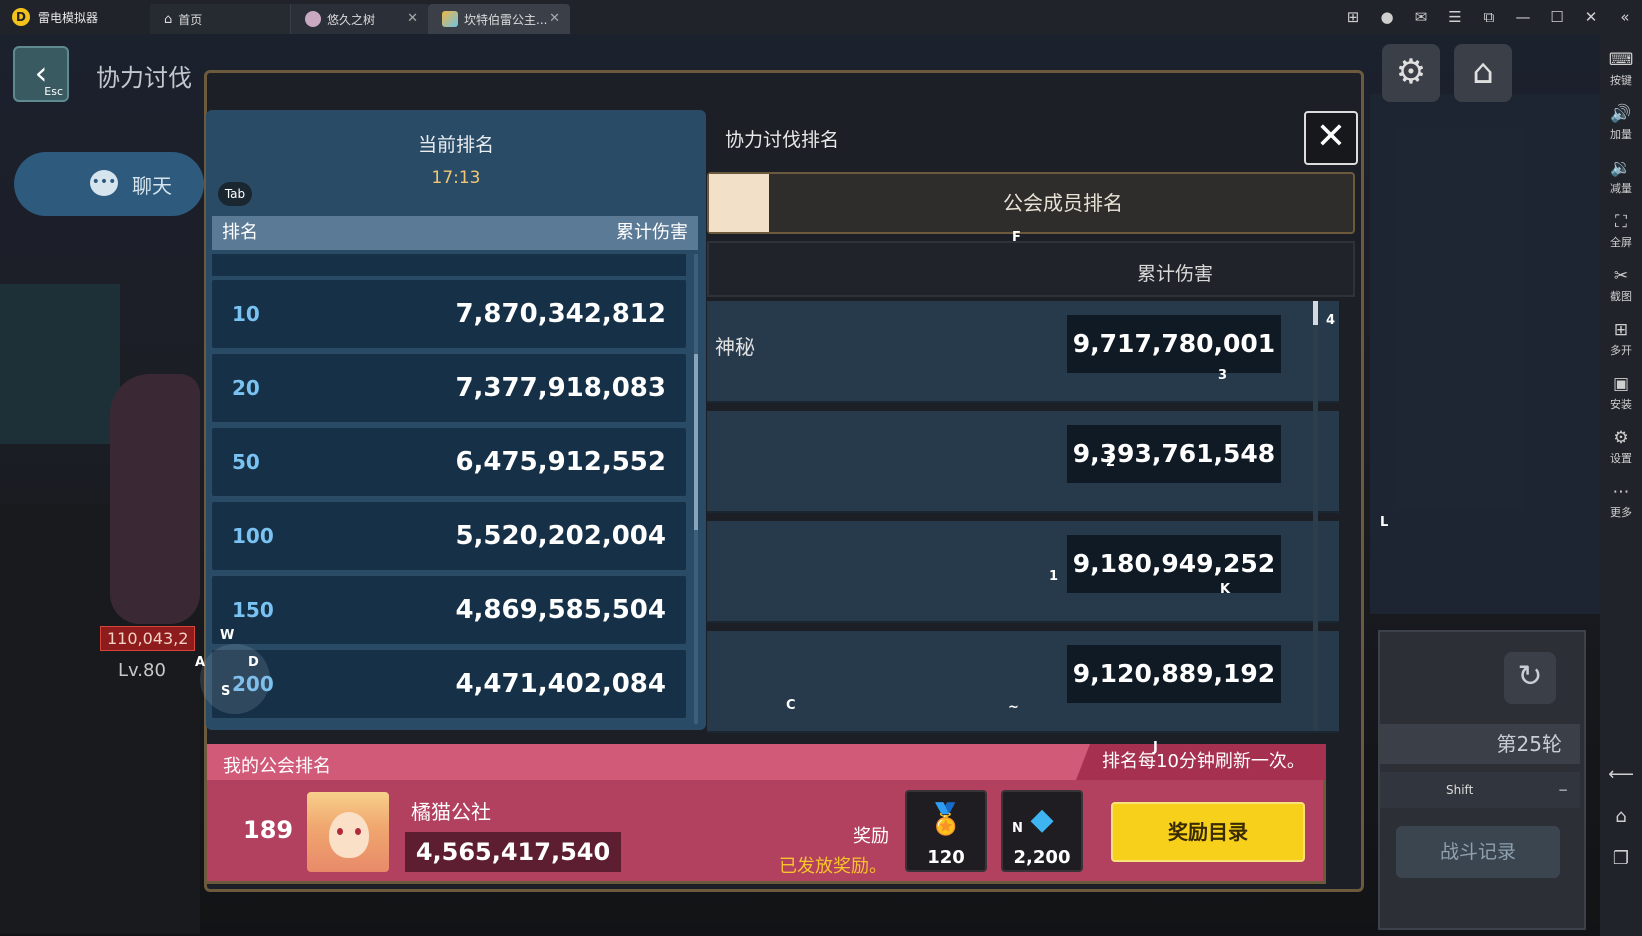 The width and height of the screenshot is (1642, 936). Describe the element at coordinates (351, 19) in the screenshot. I see `tab-game-tree-label: 悠久之树` at that location.